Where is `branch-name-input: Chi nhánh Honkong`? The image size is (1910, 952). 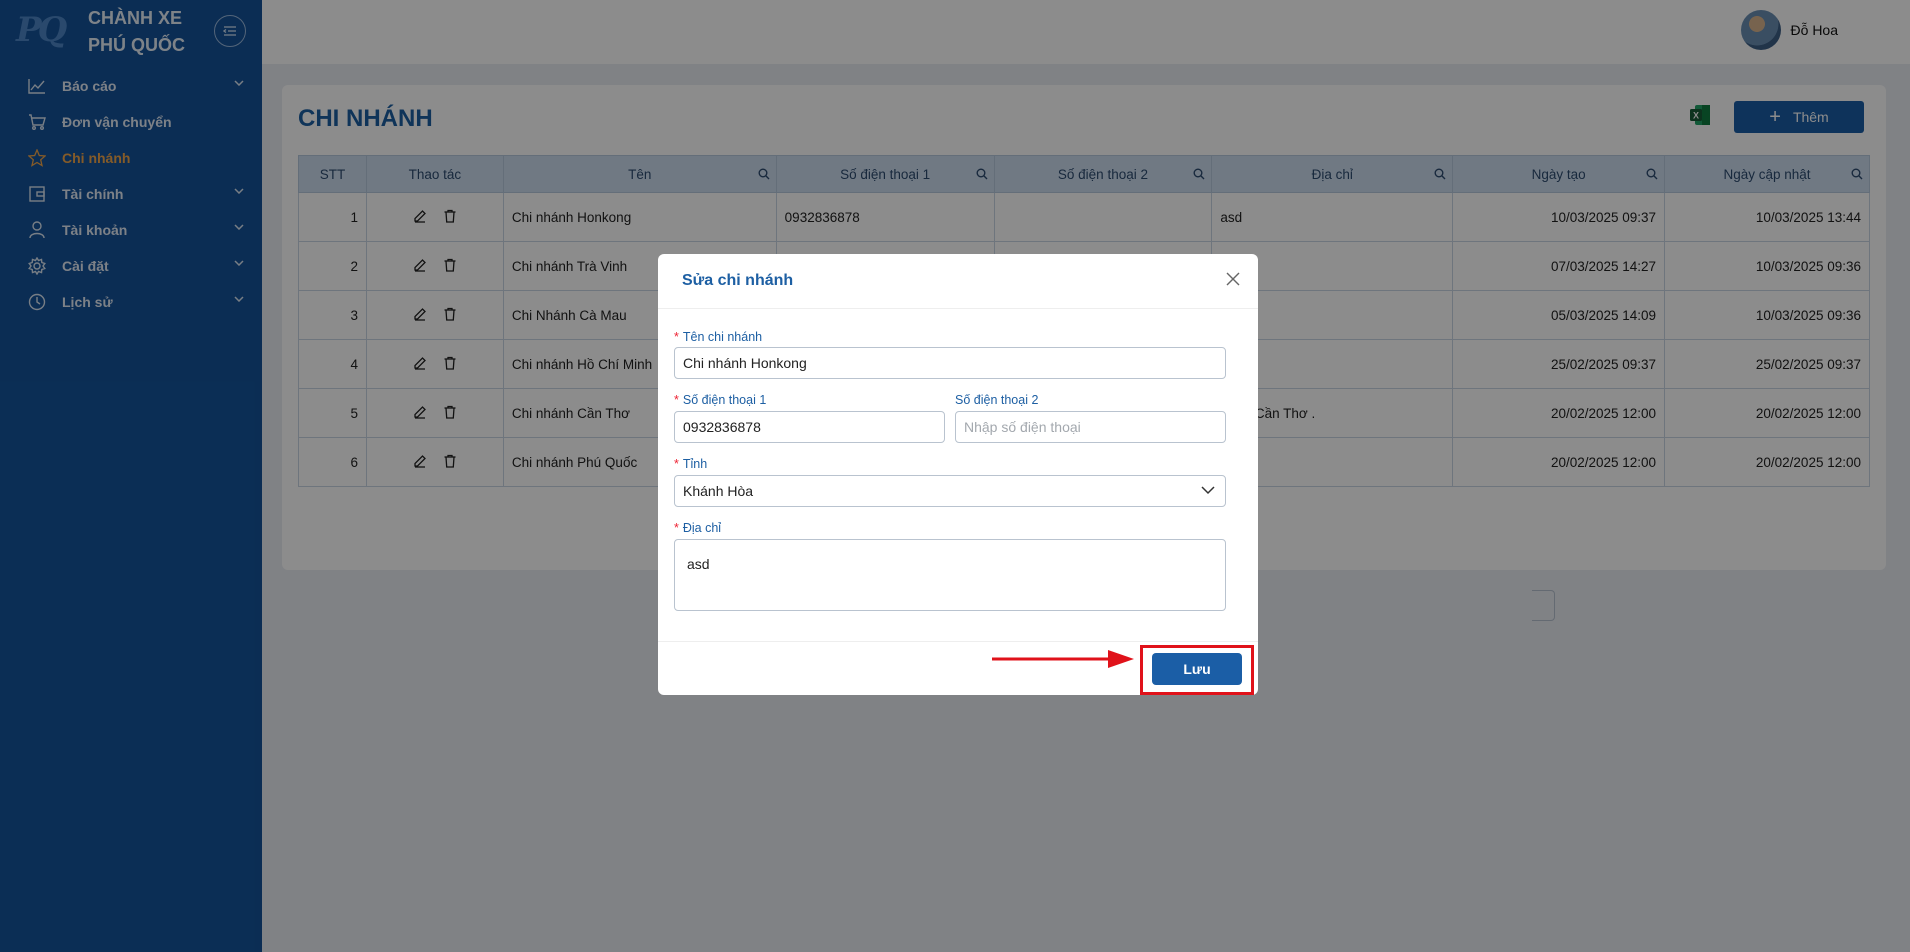
branch-name-input: Chi nhánh Honkong is located at coordinates (950, 363).